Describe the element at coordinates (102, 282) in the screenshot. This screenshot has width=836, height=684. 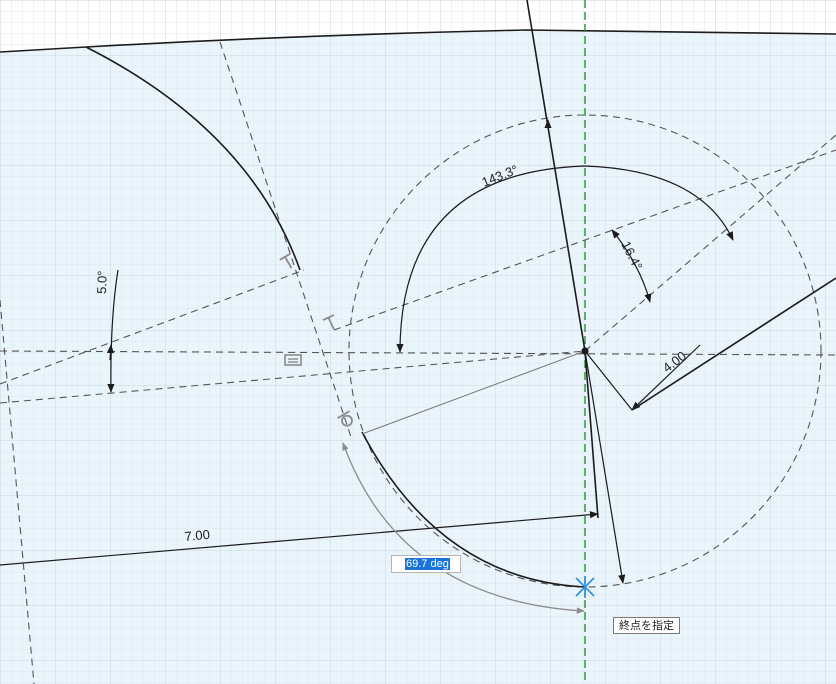
I see `dimension-text-5: 5.0°` at that location.